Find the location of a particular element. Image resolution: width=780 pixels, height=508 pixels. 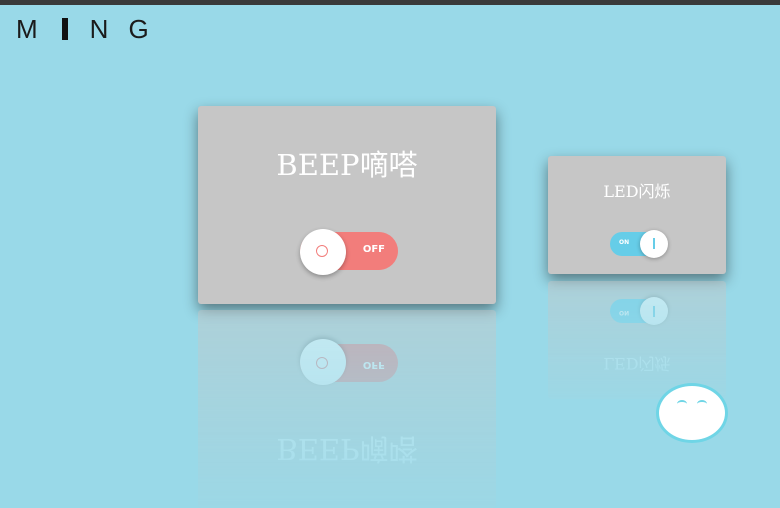

logo-letter-m: M is located at coordinates (37, 28).